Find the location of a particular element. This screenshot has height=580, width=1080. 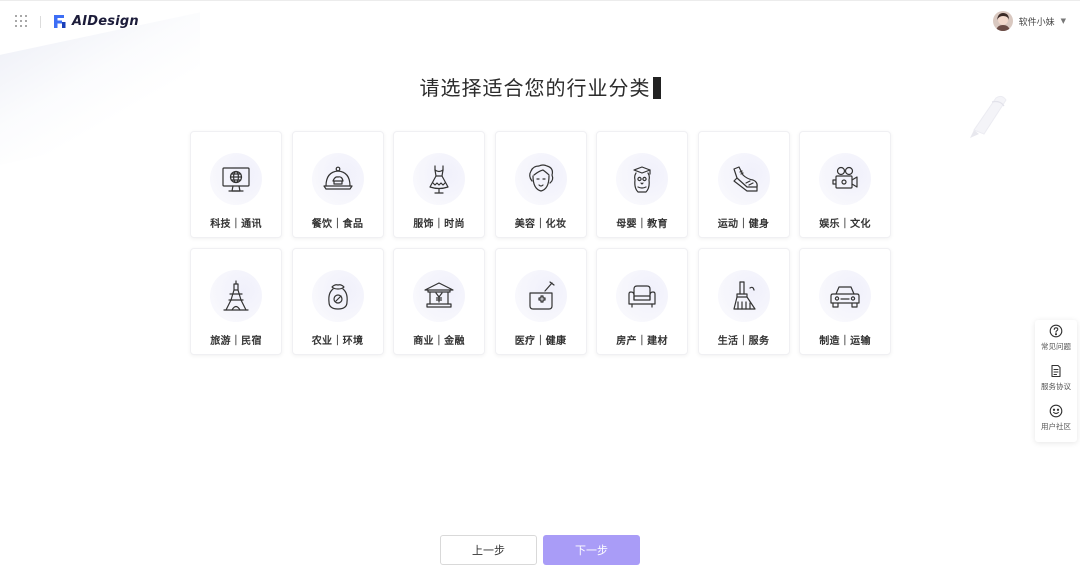

industry-card-beauty: 美容｜化妆 is located at coordinates (540, 184).